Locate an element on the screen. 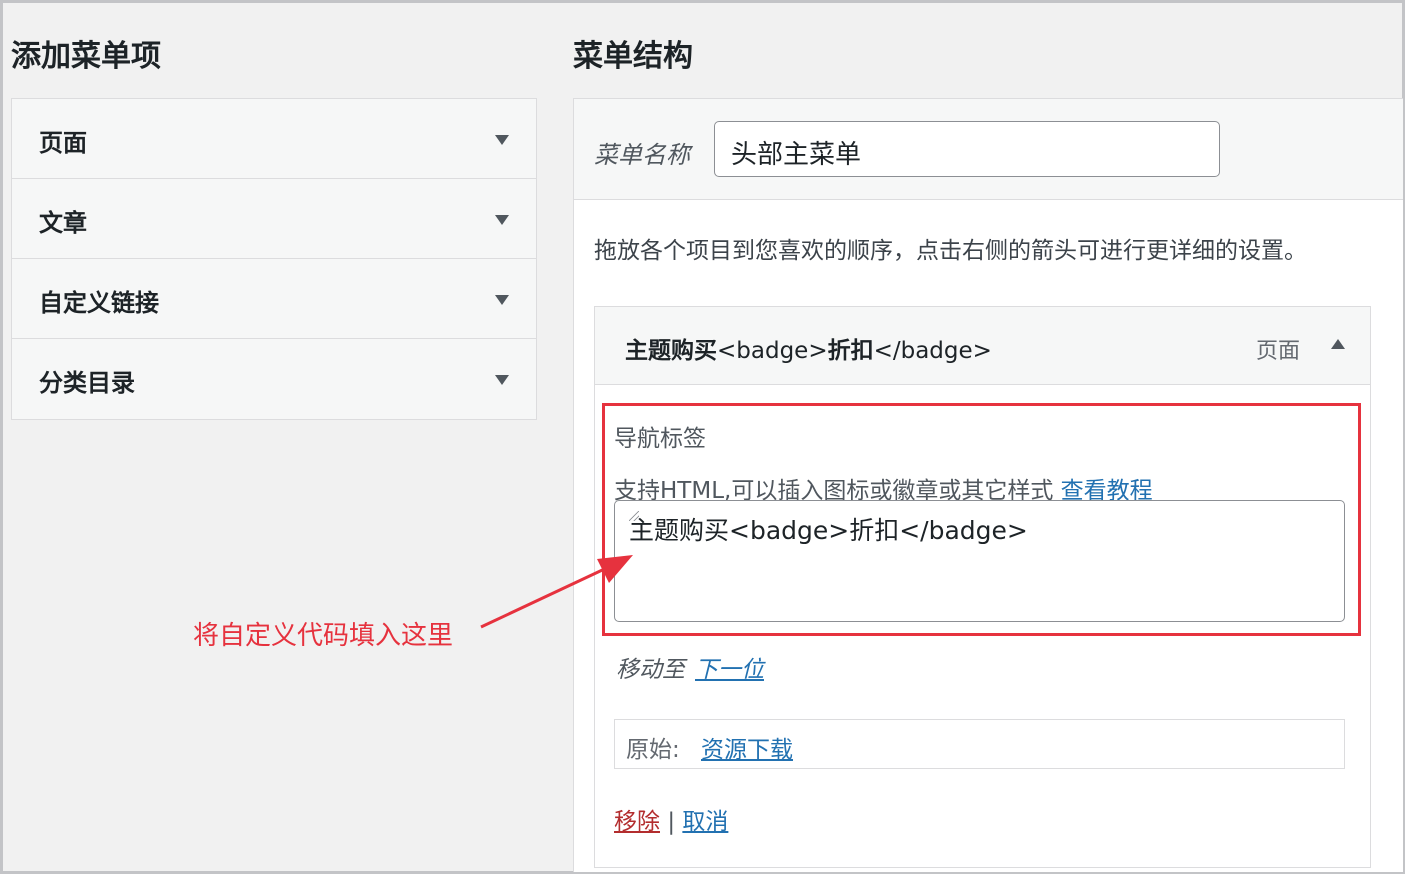 The width and height of the screenshot is (1405, 874). menu-item-title: 主题购买<badge>折扣</badge> is located at coordinates (808, 348).